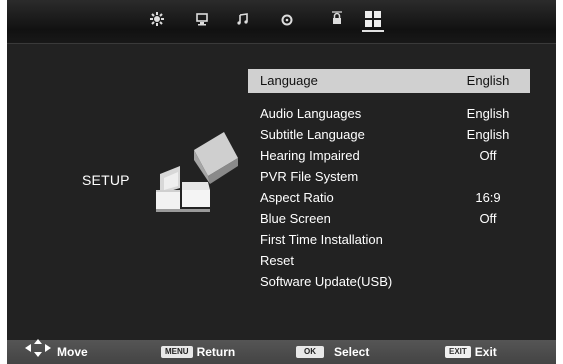  What do you see at coordinates (310, 155) in the screenshot?
I see `menu-item-label: Hearing Impaired` at bounding box center [310, 155].